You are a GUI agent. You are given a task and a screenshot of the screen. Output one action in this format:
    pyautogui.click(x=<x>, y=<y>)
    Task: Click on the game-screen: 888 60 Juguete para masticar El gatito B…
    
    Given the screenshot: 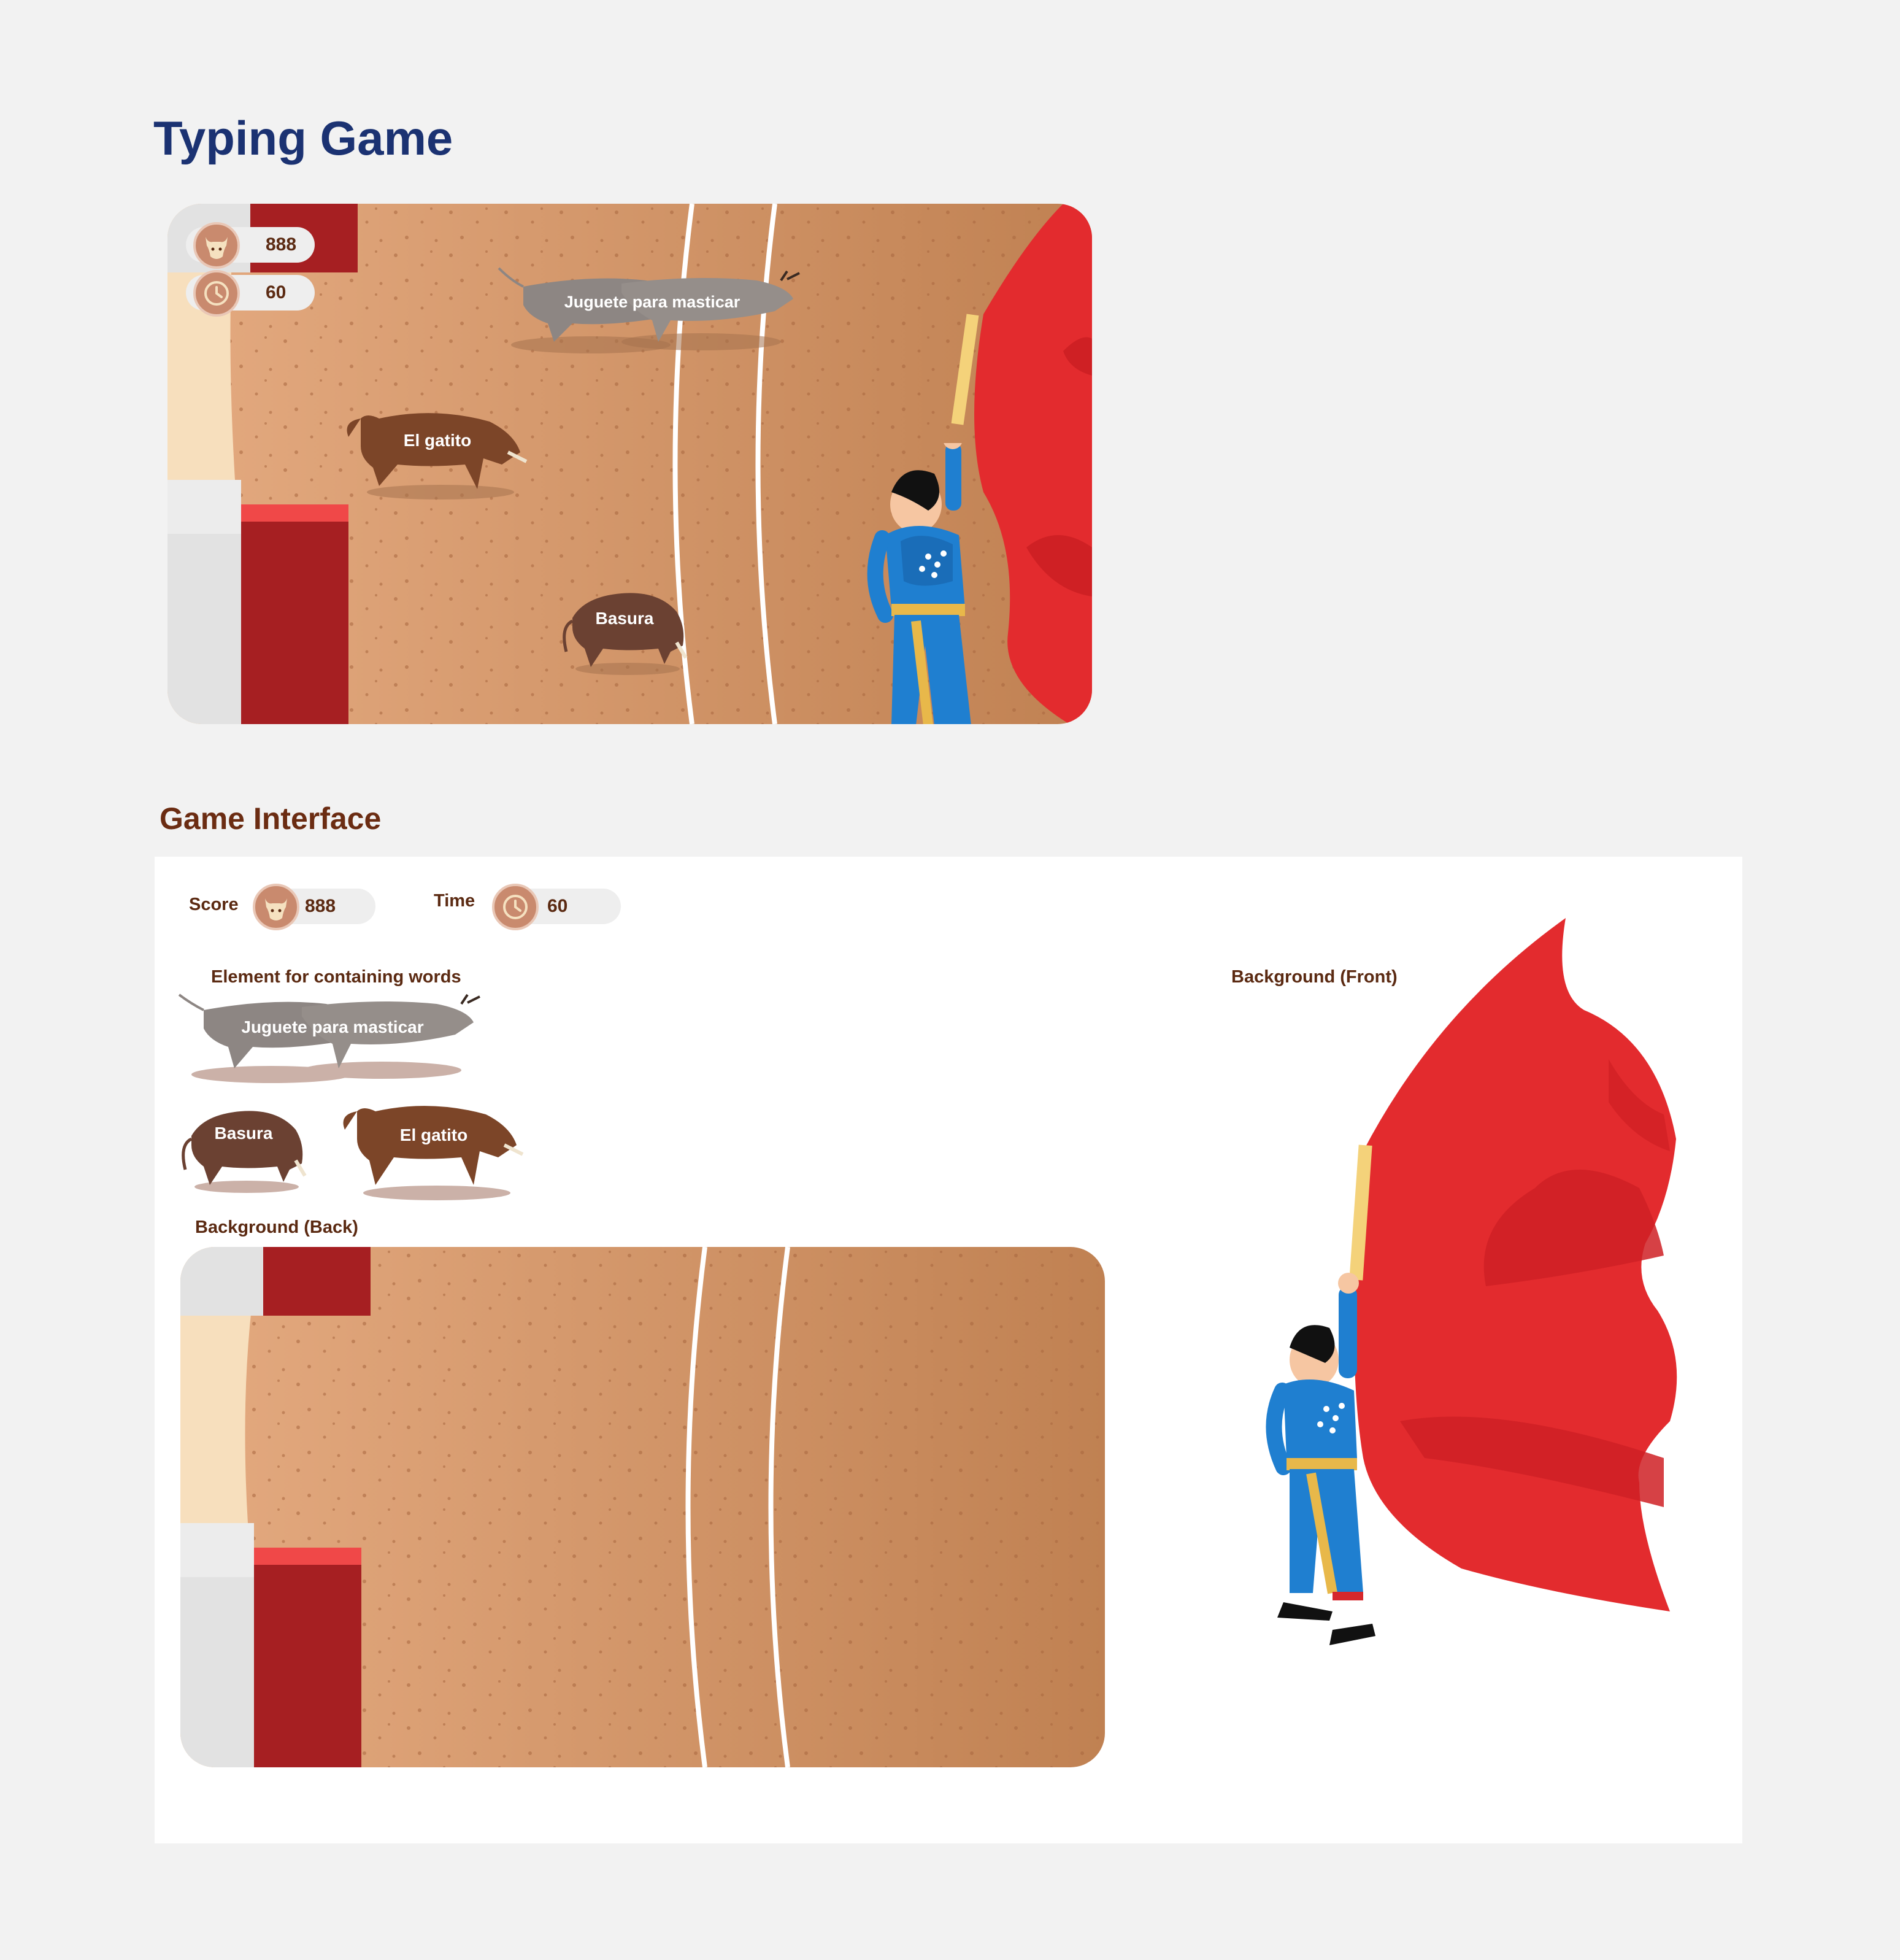 What is the action you would take?
    pyautogui.click(x=629, y=464)
    